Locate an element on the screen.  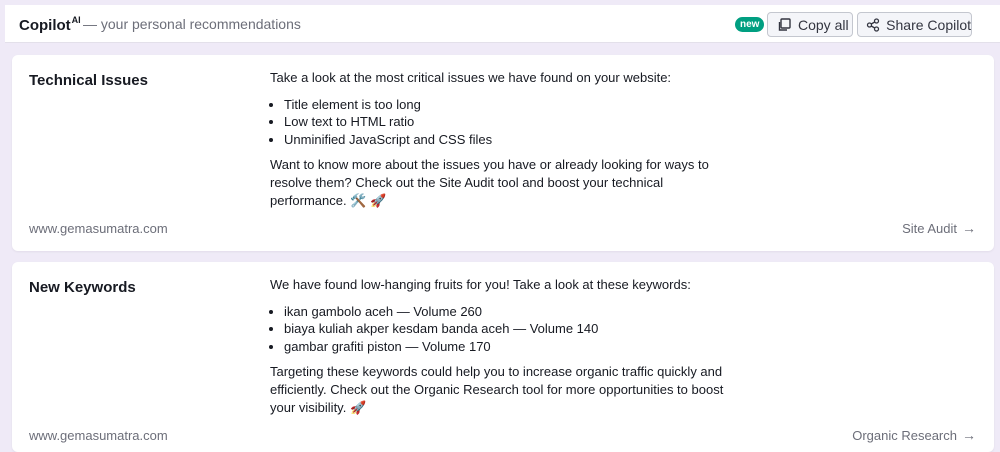
organic-research-link: Organic Research → is located at coordinates (914, 435).